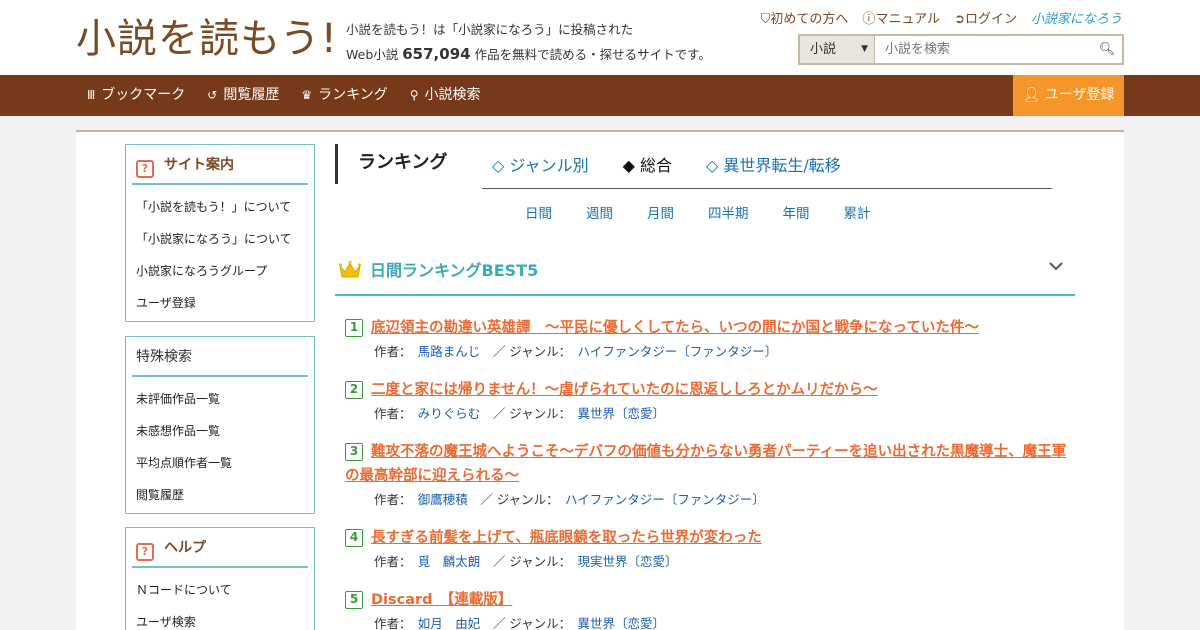 Image resolution: width=1200 pixels, height=630 pixels. I want to click on tab-divider, so click(767, 188).